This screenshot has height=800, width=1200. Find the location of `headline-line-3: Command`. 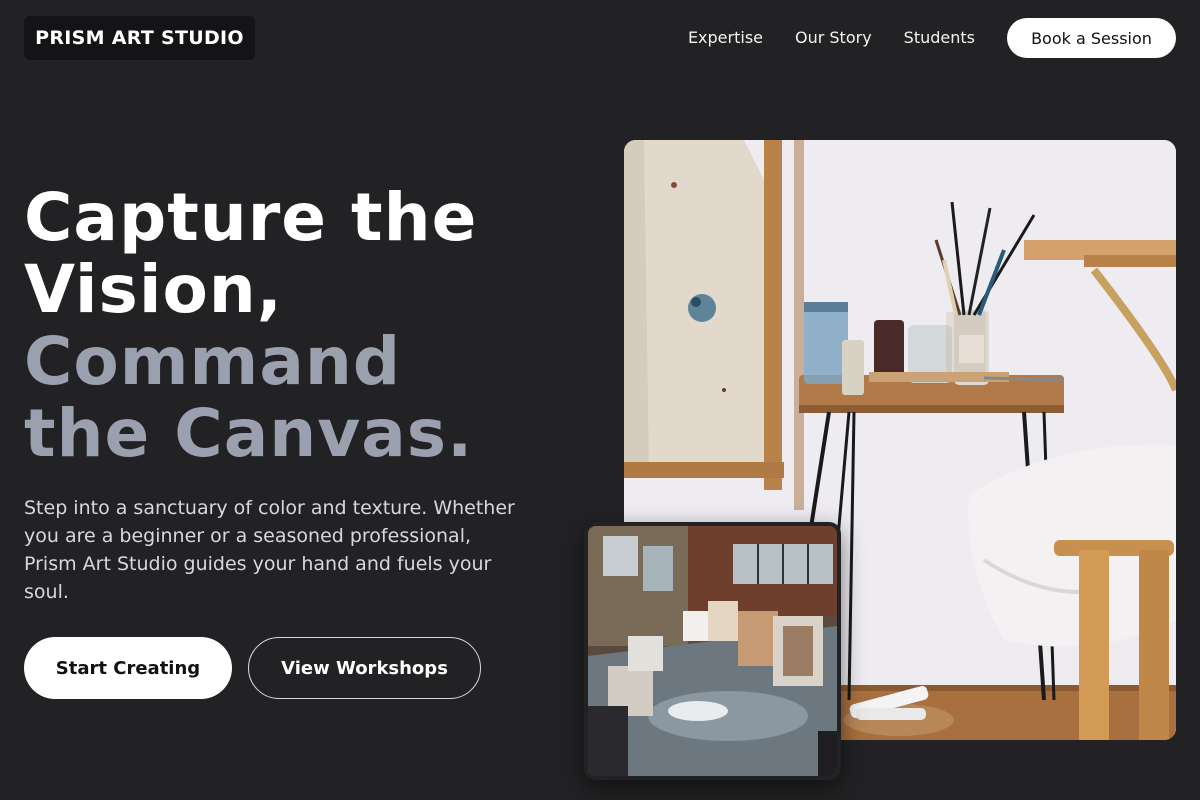

headline-line-3: Command is located at coordinates (213, 361).